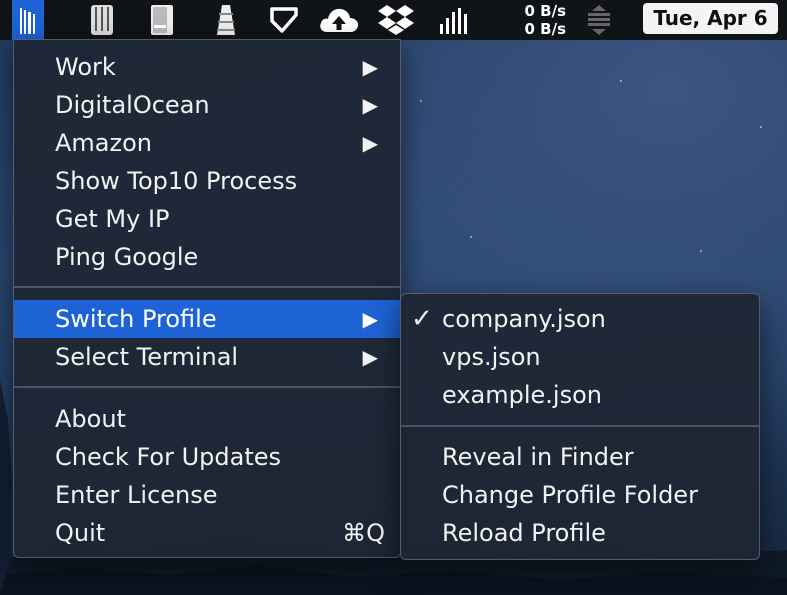 This screenshot has height=595, width=787. I want to click on menu-item-label: Switch Profile, so click(136, 319).